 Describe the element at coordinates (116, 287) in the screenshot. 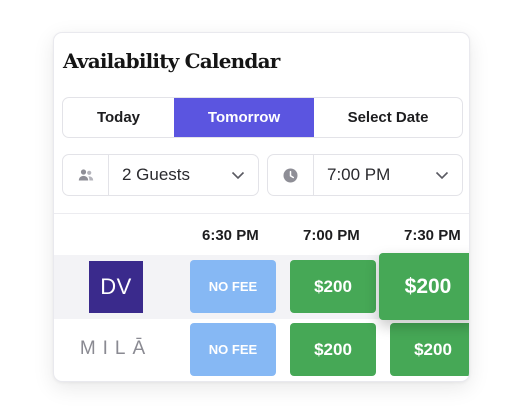

I see `restaurant-logo-dv: DV` at that location.